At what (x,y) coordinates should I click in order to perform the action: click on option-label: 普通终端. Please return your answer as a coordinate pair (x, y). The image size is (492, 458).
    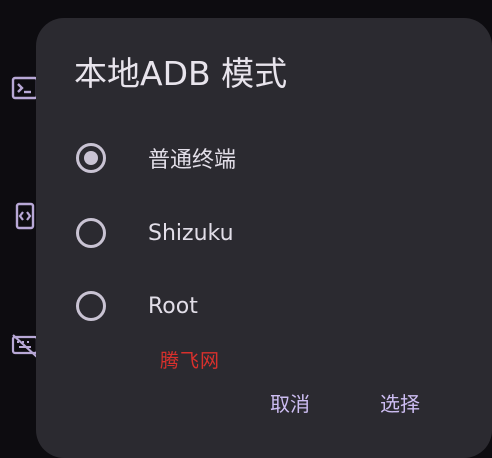
    Looking at the image, I should click on (192, 160).